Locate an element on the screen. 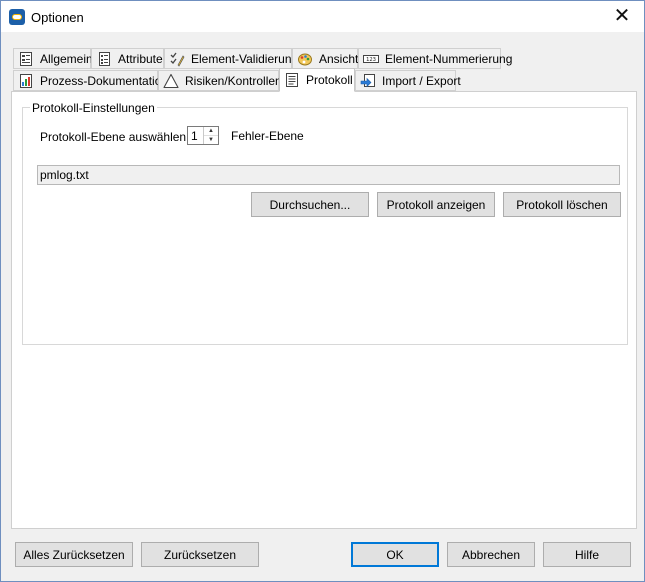 Image resolution: width=645 pixels, height=582 pixels. svg-text: 123 is located at coordinates (371, 60).